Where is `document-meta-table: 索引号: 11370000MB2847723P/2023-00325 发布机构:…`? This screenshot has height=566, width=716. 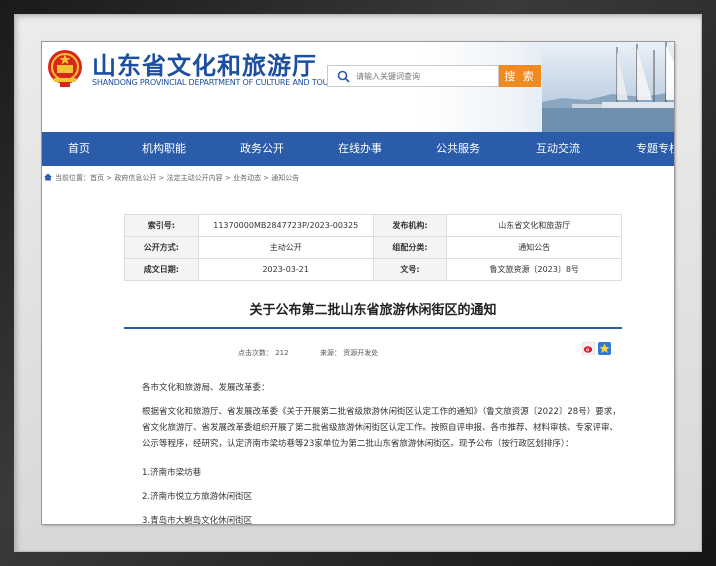 document-meta-table: 索引号: 11370000MB2847723P/2023-00325 发布机构:… is located at coordinates (373, 247).